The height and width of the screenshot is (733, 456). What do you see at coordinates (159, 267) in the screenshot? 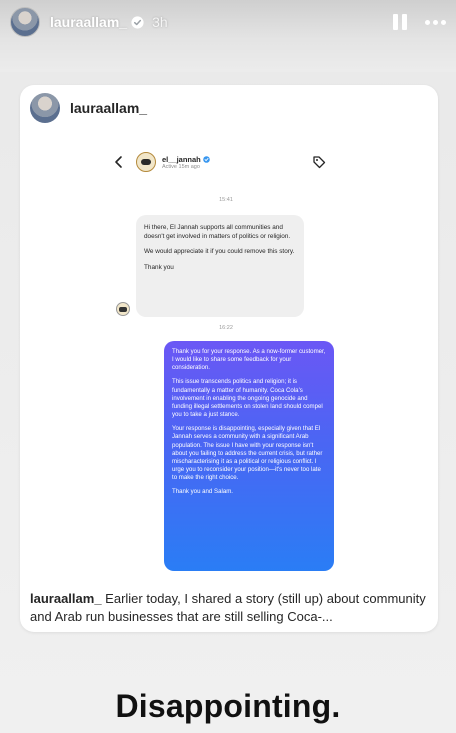
I see `incoming-message-line: Thank you` at bounding box center [159, 267].